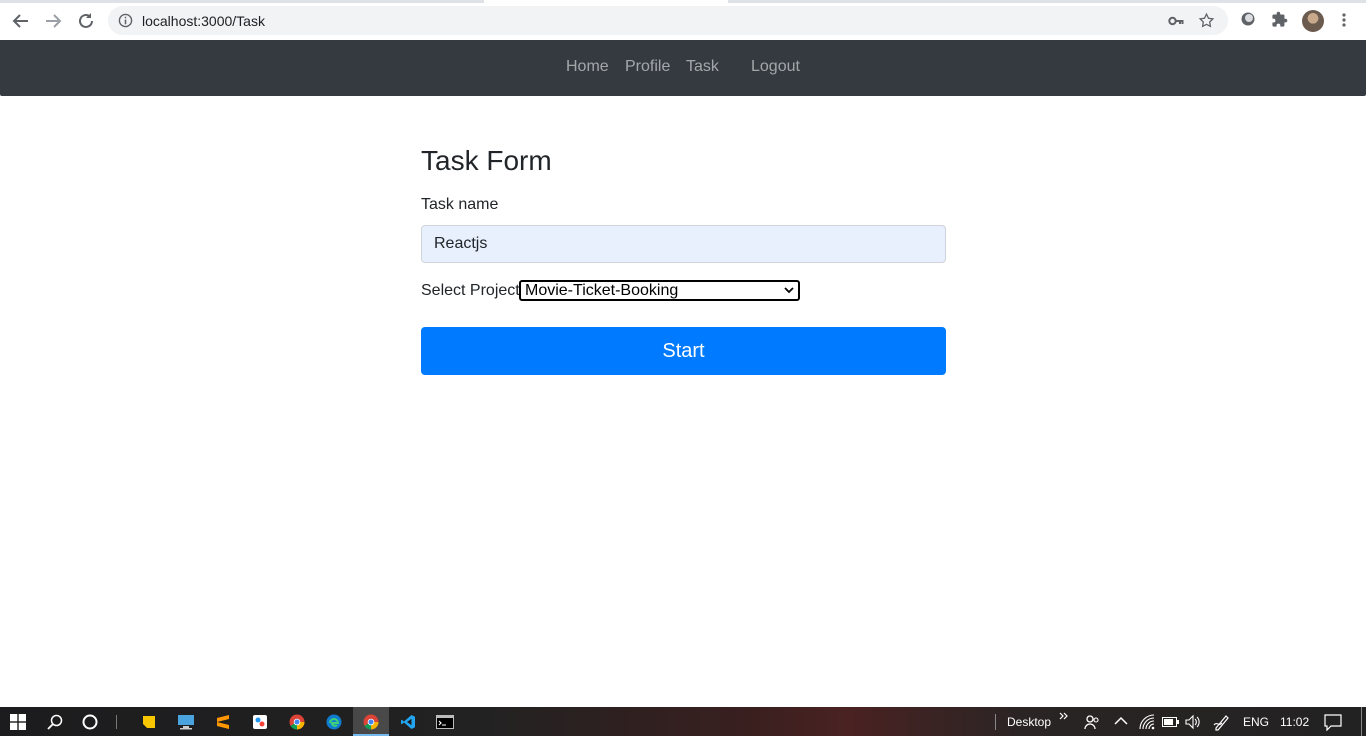  Describe the element at coordinates (1344, 20) in the screenshot. I see `more-menu-icon` at that location.